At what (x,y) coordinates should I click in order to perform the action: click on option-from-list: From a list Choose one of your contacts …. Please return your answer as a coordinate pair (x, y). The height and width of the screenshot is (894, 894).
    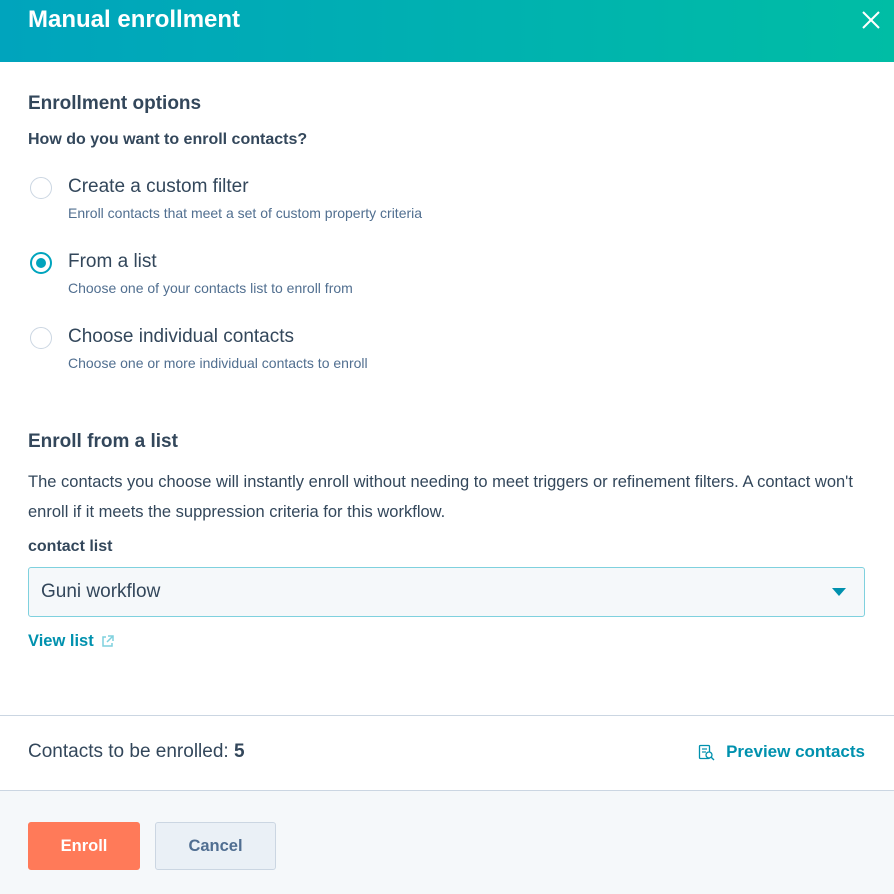
    Looking at the image, I should click on (328, 281).